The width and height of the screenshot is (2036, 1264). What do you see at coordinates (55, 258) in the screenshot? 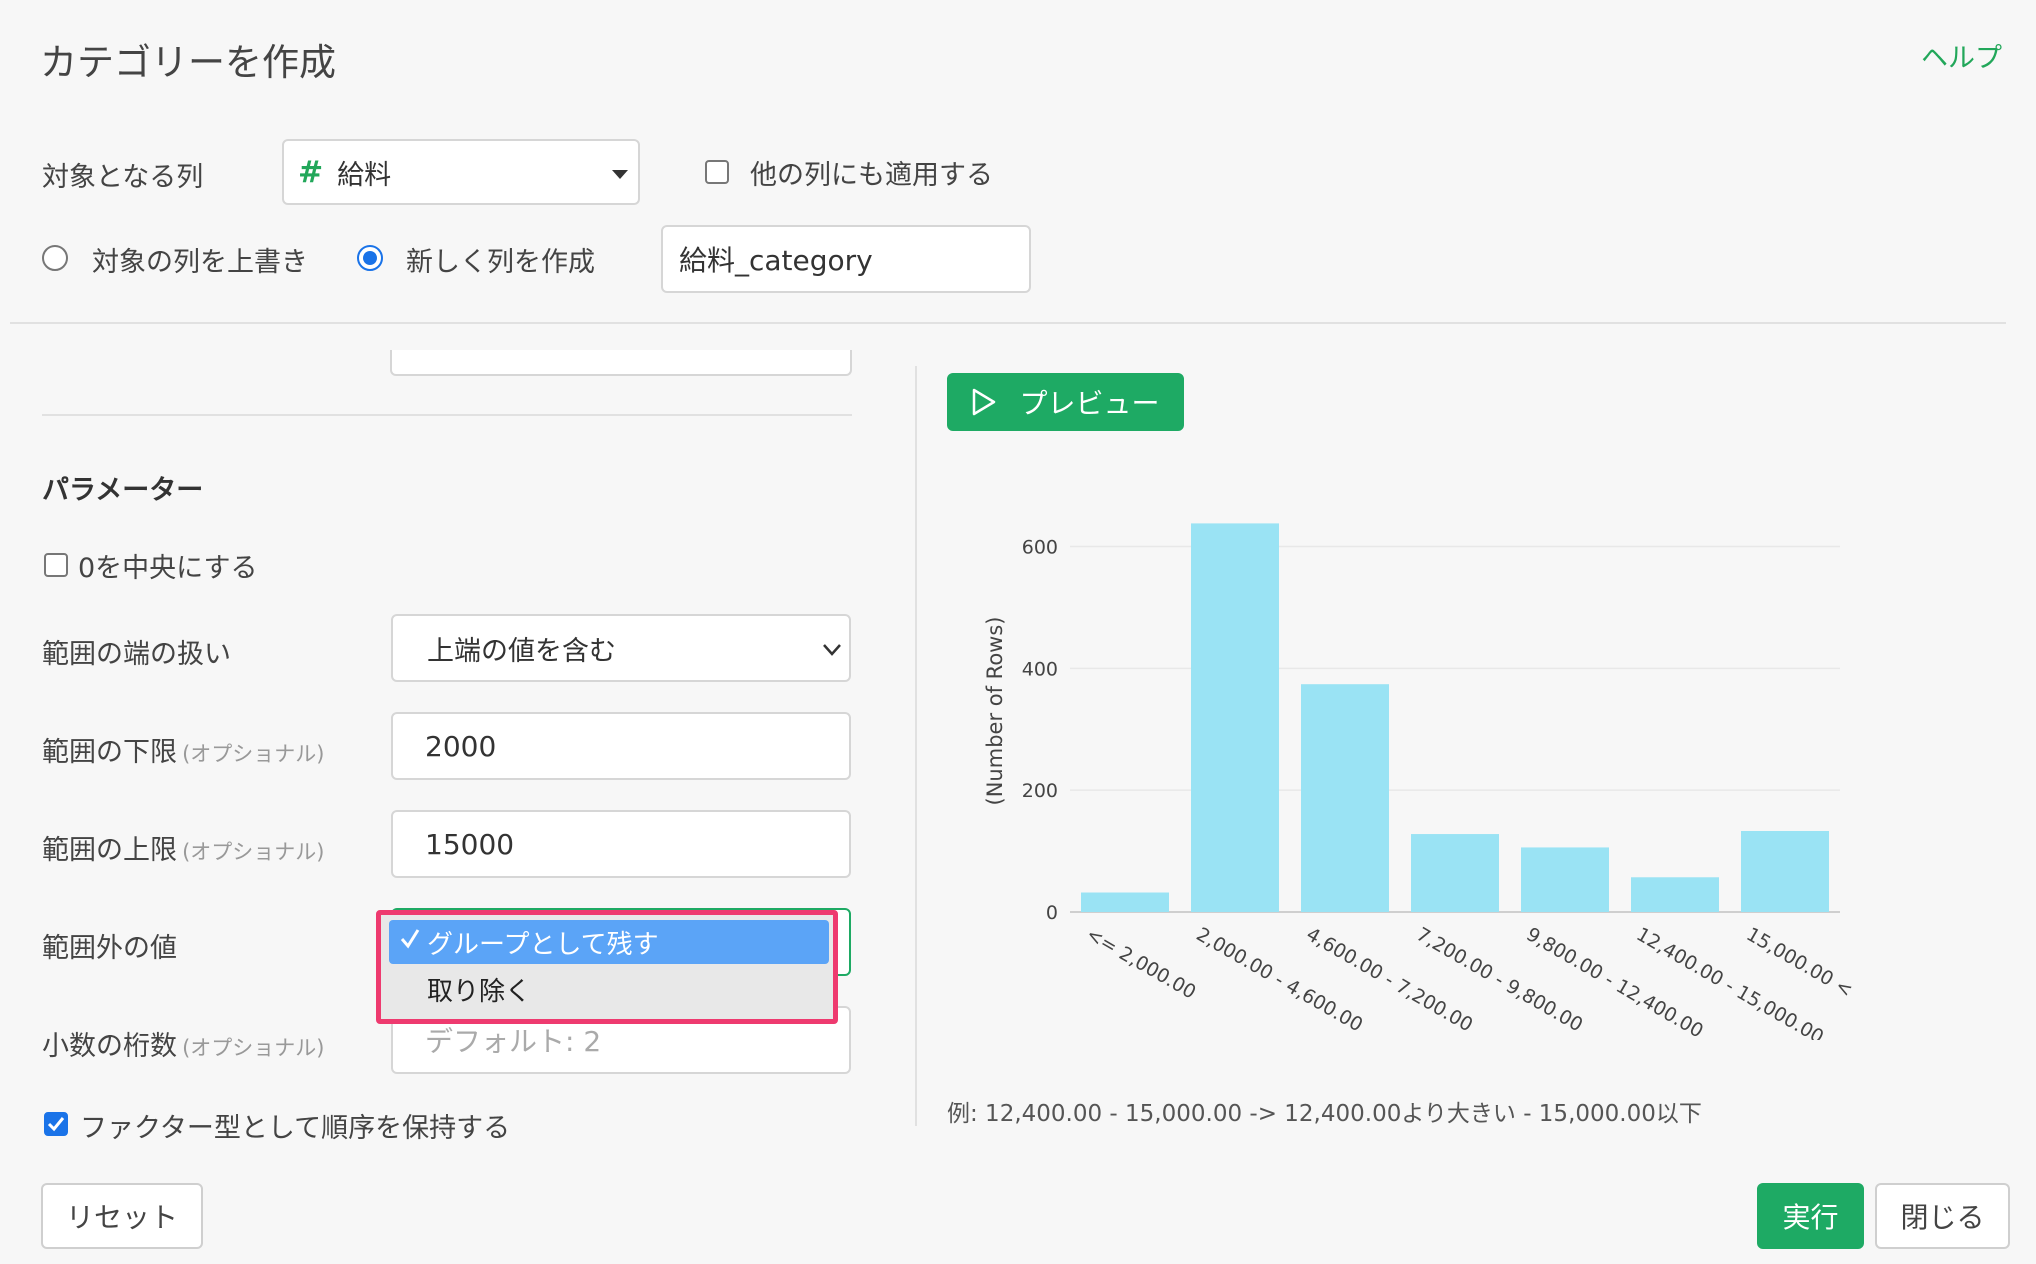
I see `overwrite-radio` at bounding box center [55, 258].